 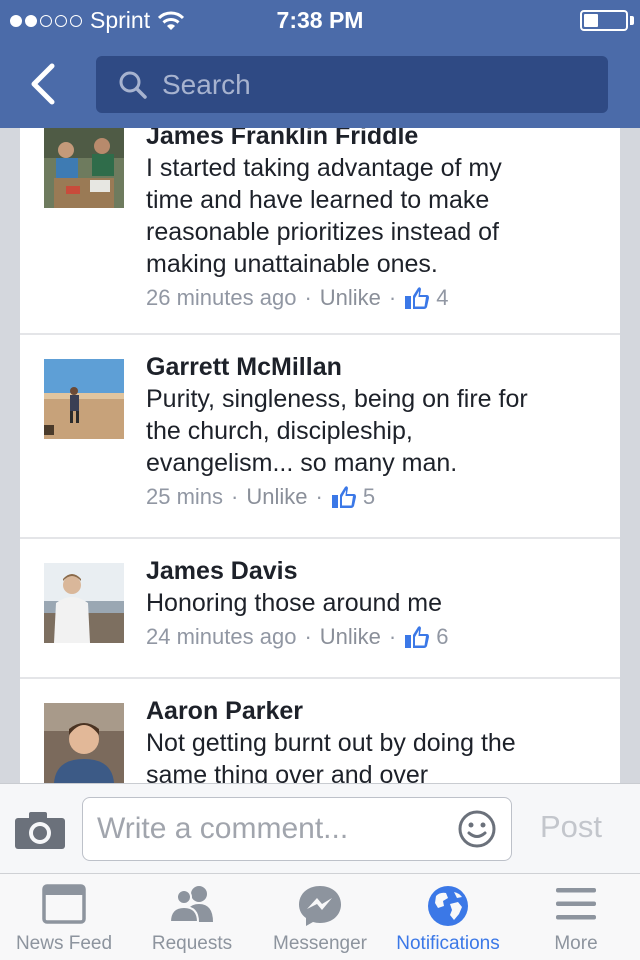 I want to click on sticker-button, so click(x=477, y=831).